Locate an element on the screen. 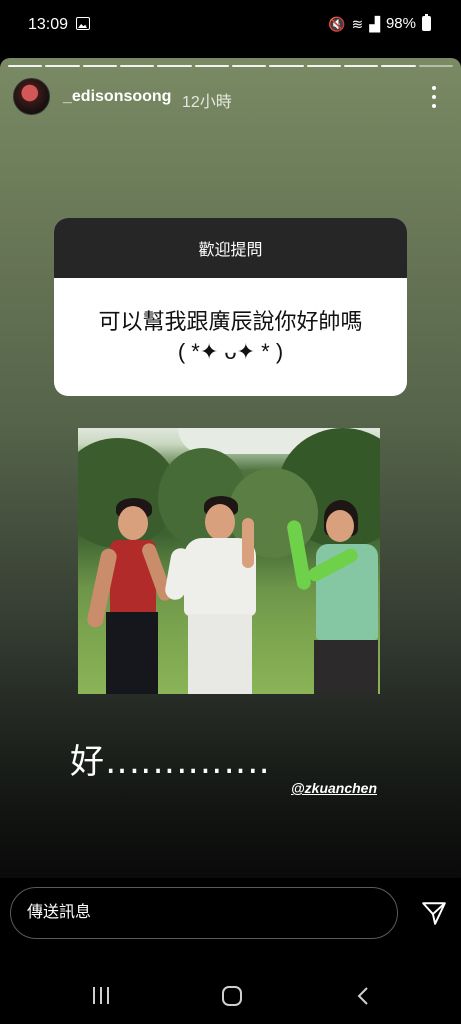 The height and width of the screenshot is (1024, 461). gallery-icon is located at coordinates (83, 23).